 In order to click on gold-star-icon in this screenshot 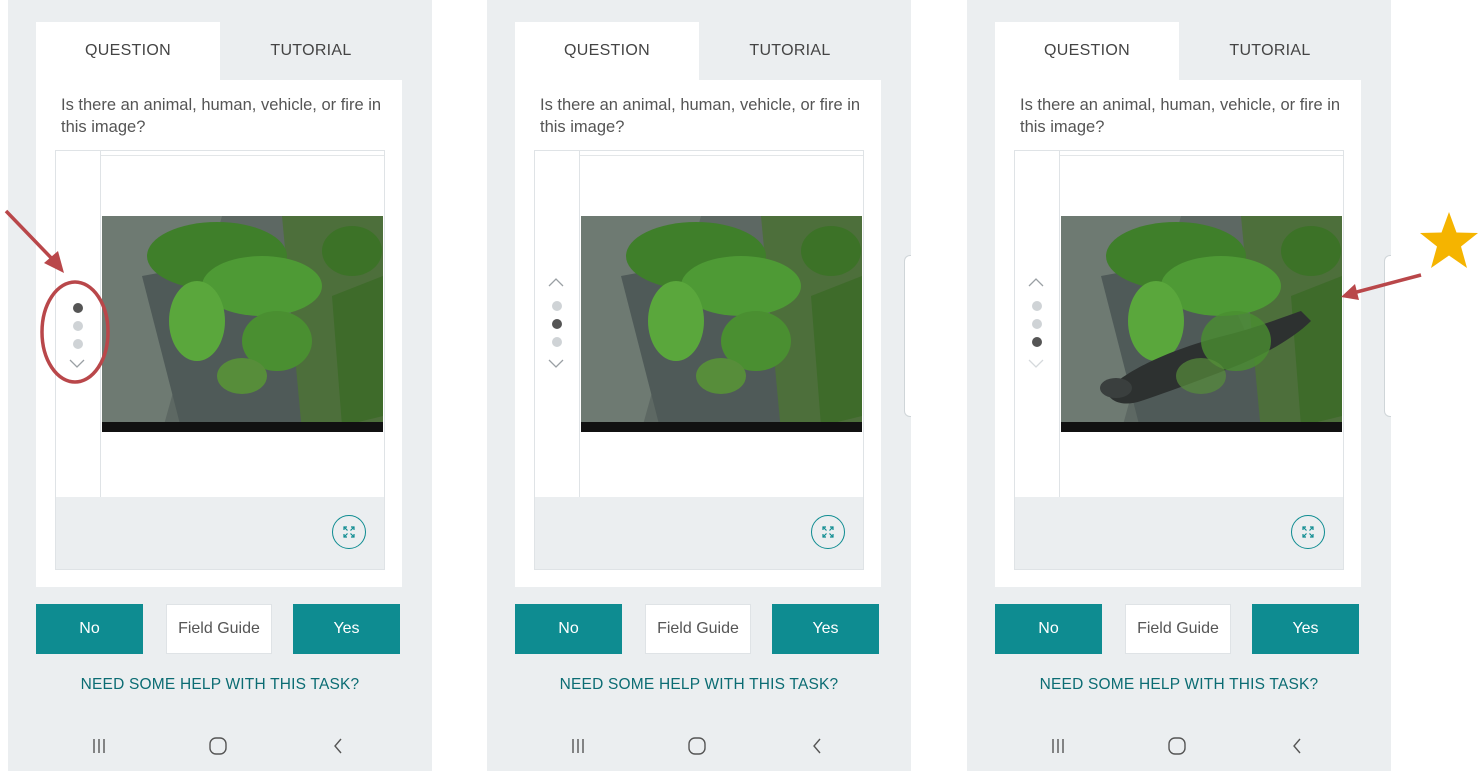, I will do `click(1449, 240)`.